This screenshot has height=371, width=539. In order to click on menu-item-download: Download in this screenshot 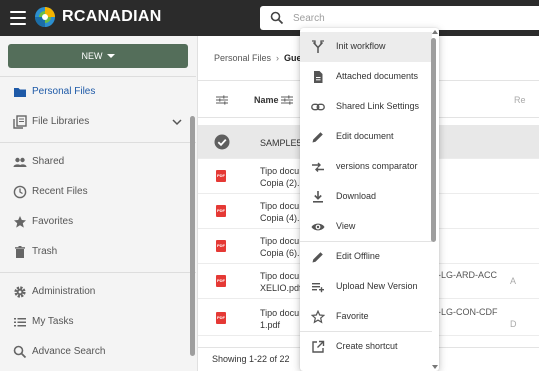, I will do `click(366, 197)`.